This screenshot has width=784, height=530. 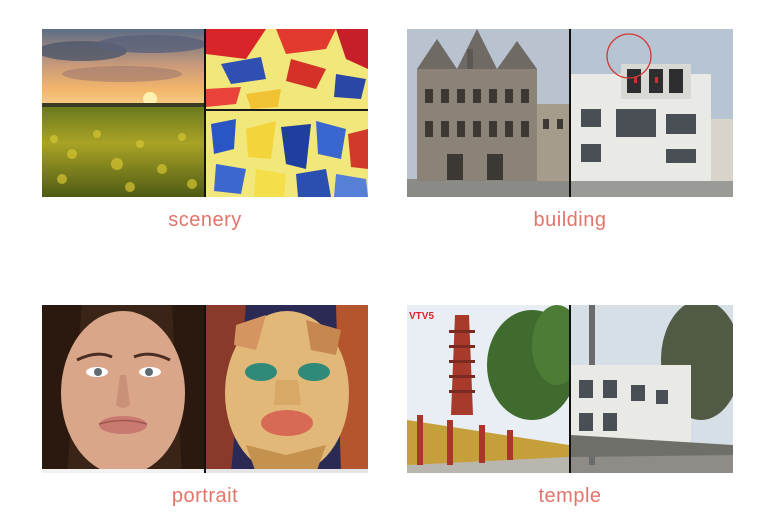 What do you see at coordinates (205, 220) in the screenshot?
I see `caption-scenery: scenery` at bounding box center [205, 220].